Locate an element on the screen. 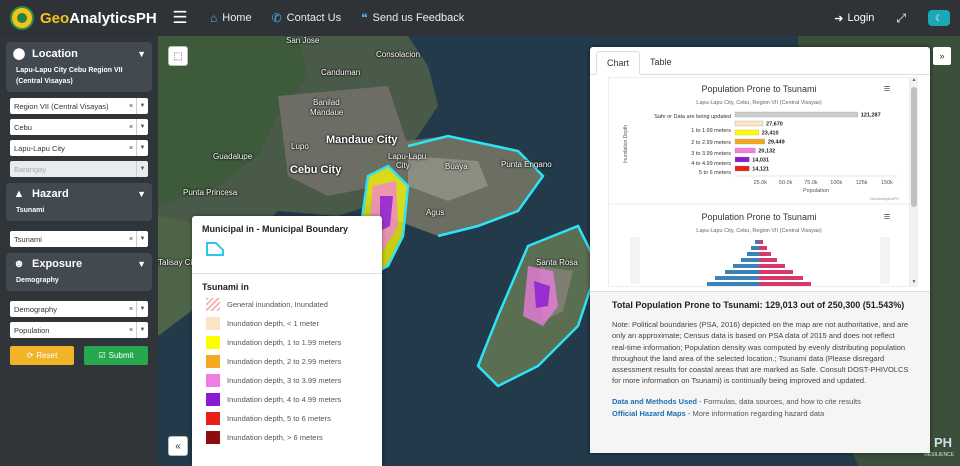 The width and height of the screenshot is (960, 466). map-label-banilad: Banilad is located at coordinates (326, 102).